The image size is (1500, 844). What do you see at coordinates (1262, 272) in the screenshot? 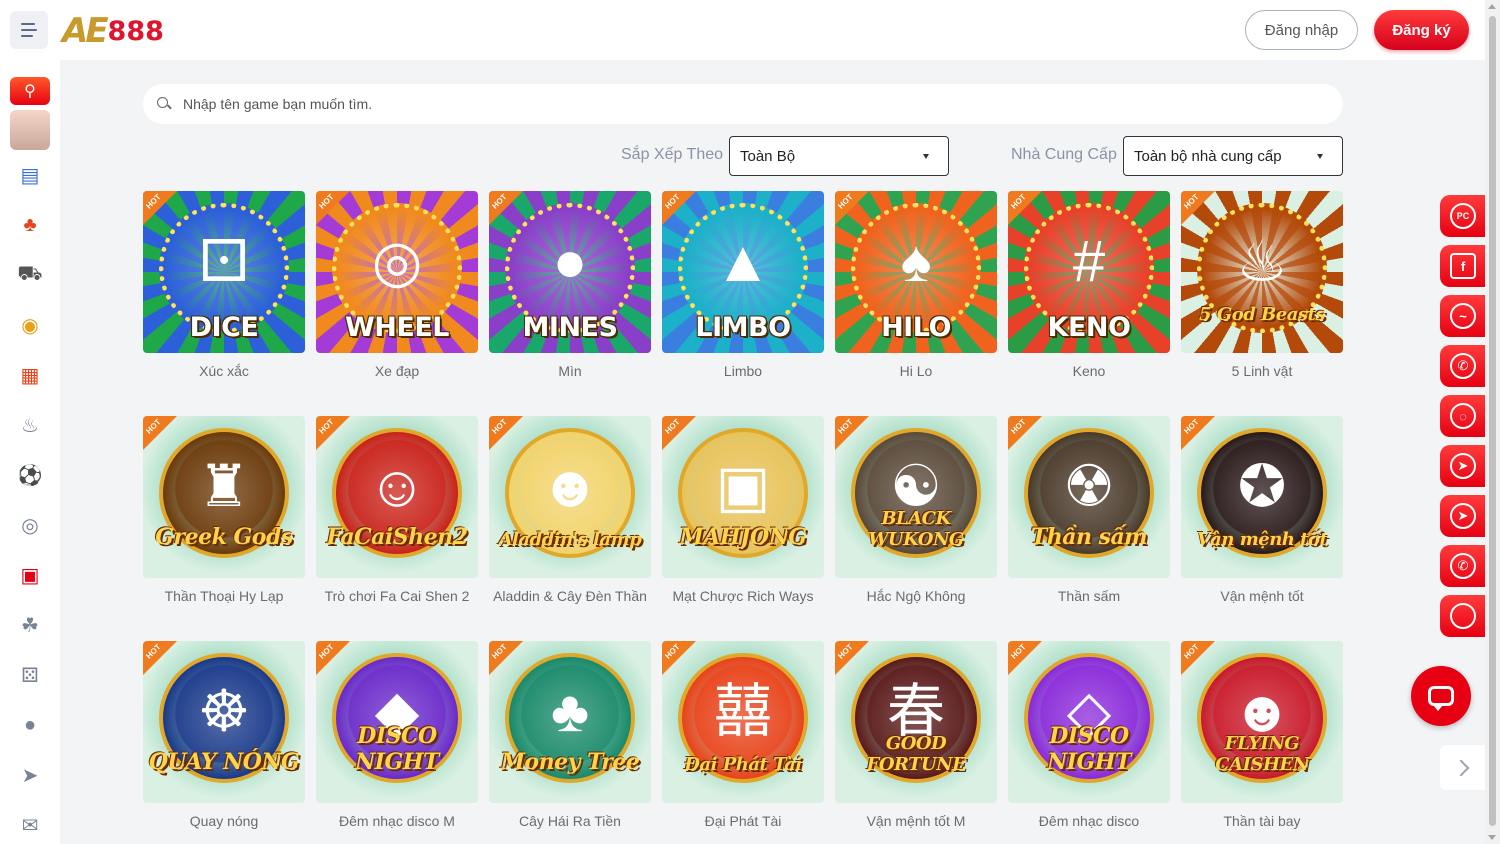
I see `game-thumbnail: ♨ 5 God Beasts HOT` at bounding box center [1262, 272].